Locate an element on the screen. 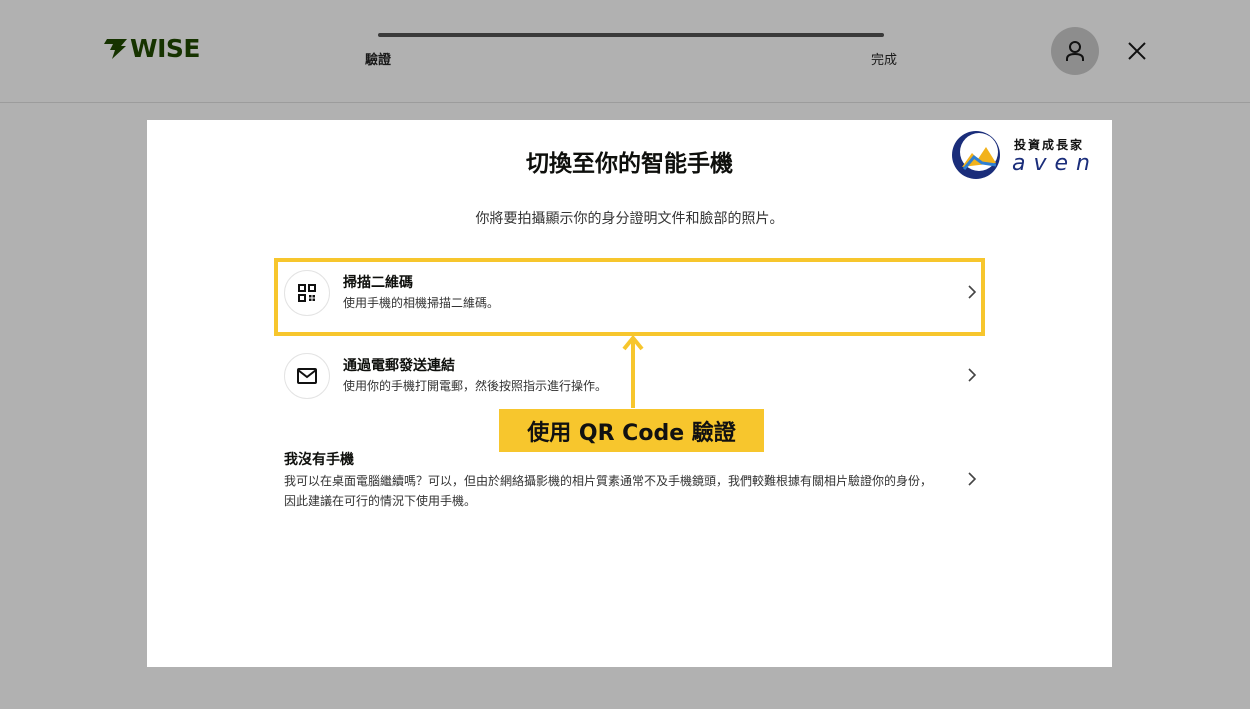 The height and width of the screenshot is (709, 1250). user-icon is located at coordinates (1075, 51).